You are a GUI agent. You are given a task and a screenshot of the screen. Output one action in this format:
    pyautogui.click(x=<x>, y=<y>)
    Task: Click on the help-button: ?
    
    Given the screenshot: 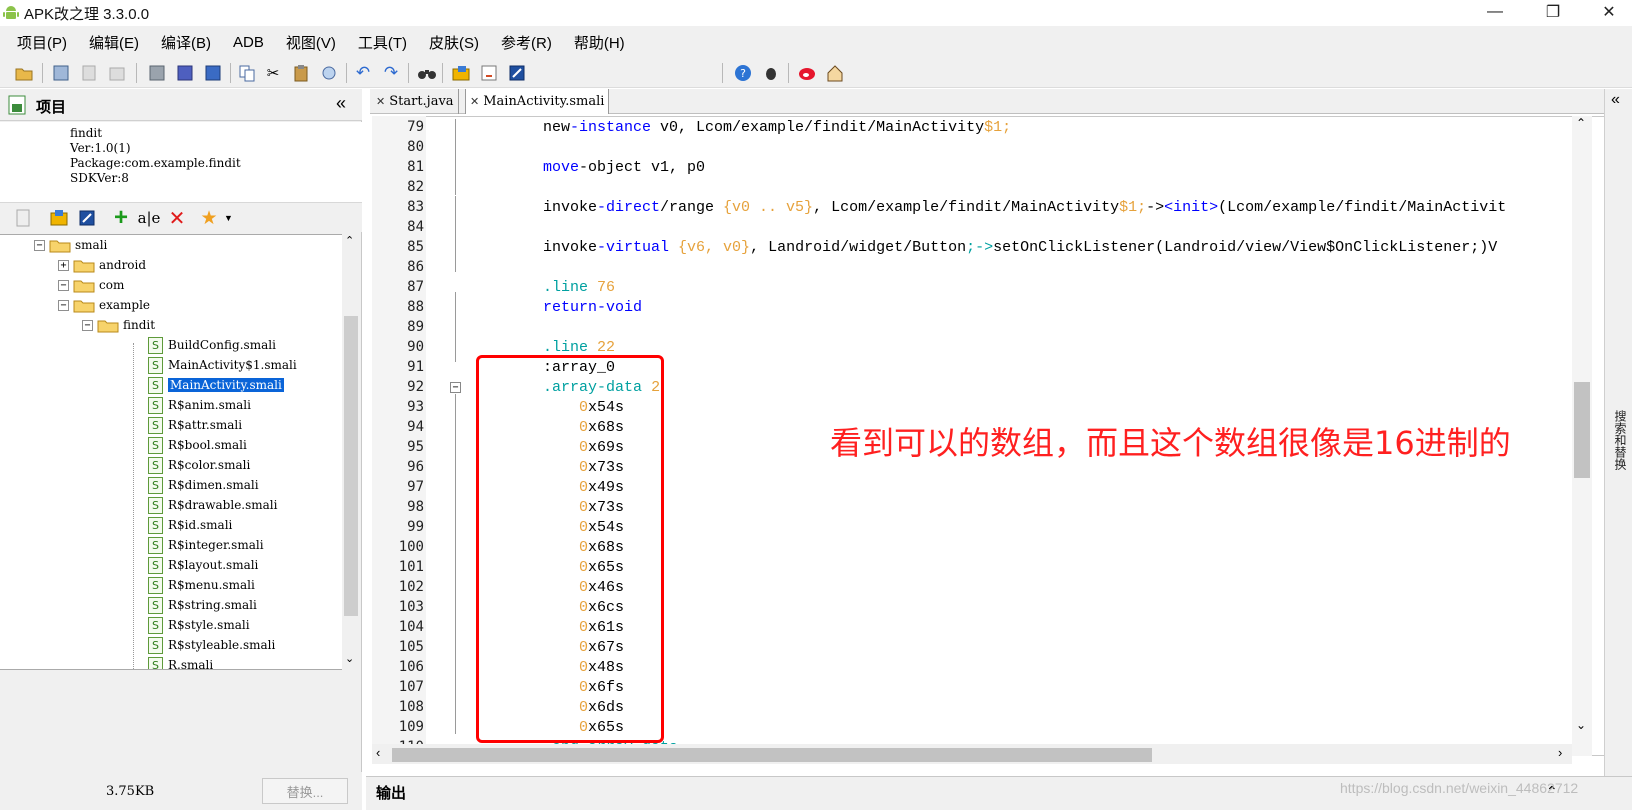 What is the action you would take?
    pyautogui.click(x=743, y=73)
    